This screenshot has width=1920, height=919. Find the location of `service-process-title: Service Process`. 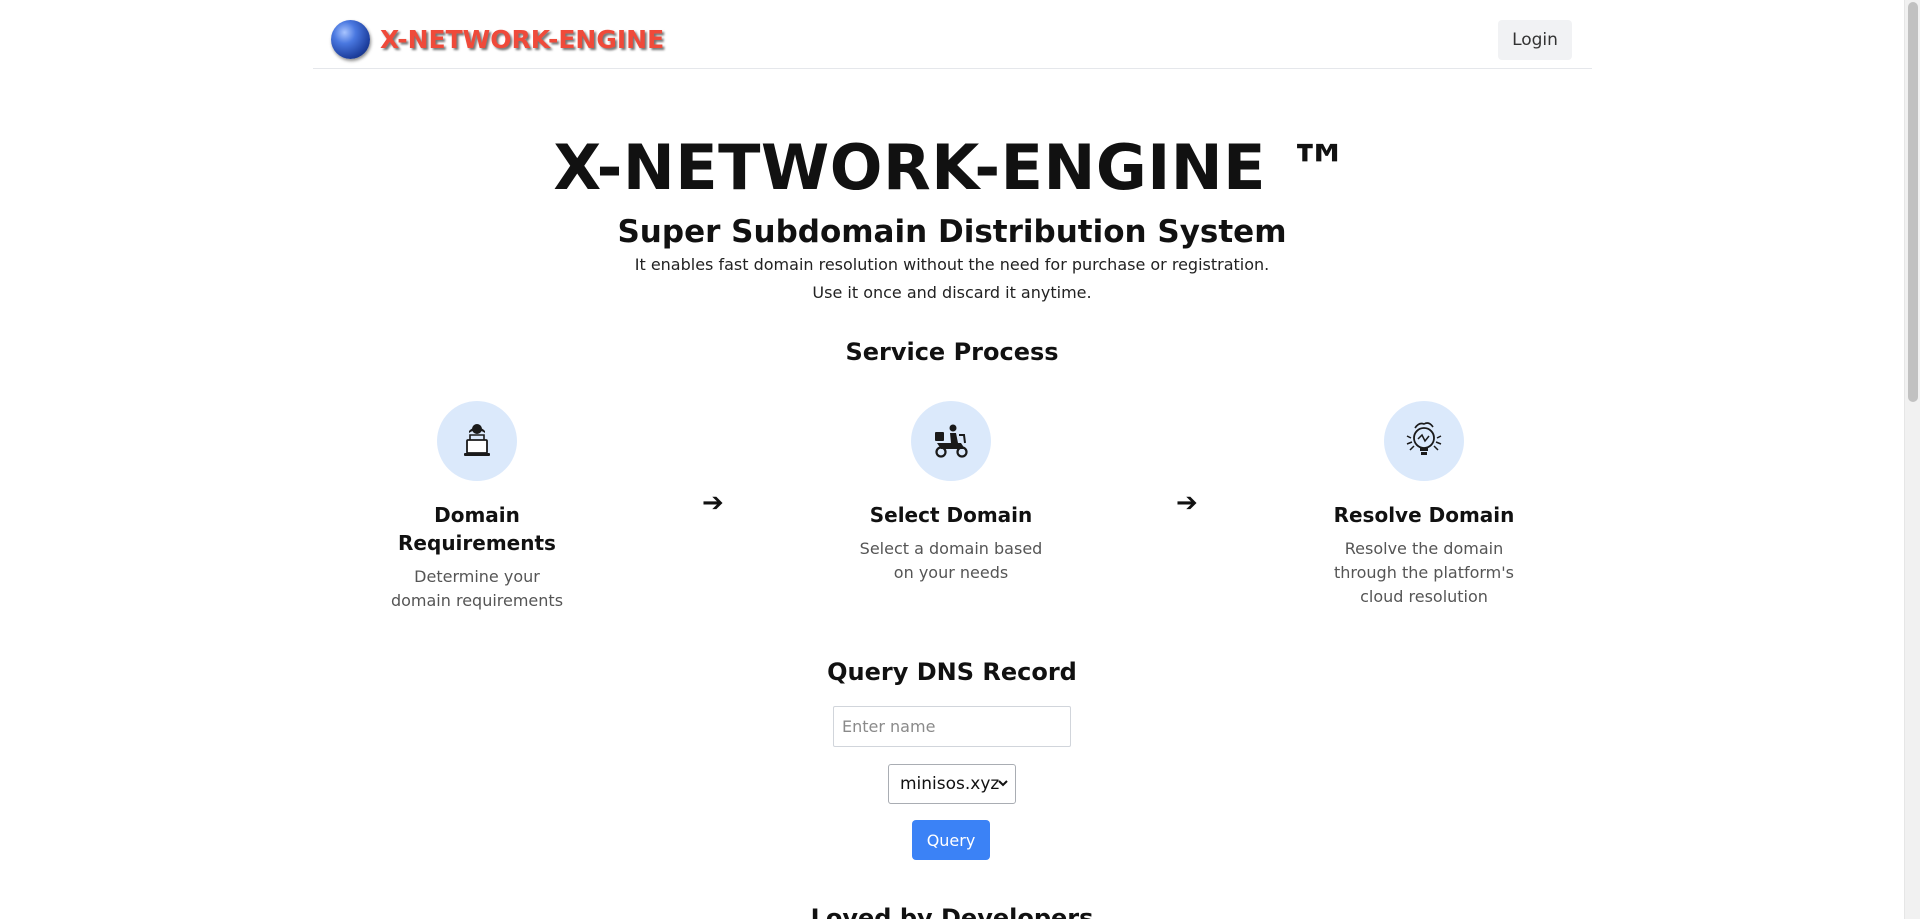

service-process-title: Service Process is located at coordinates (952, 352).